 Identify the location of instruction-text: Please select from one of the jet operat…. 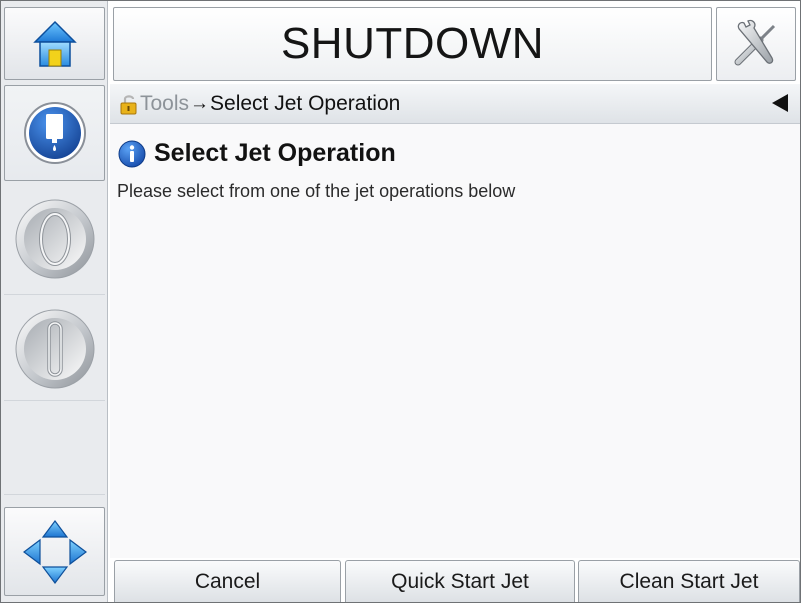
(316, 191).